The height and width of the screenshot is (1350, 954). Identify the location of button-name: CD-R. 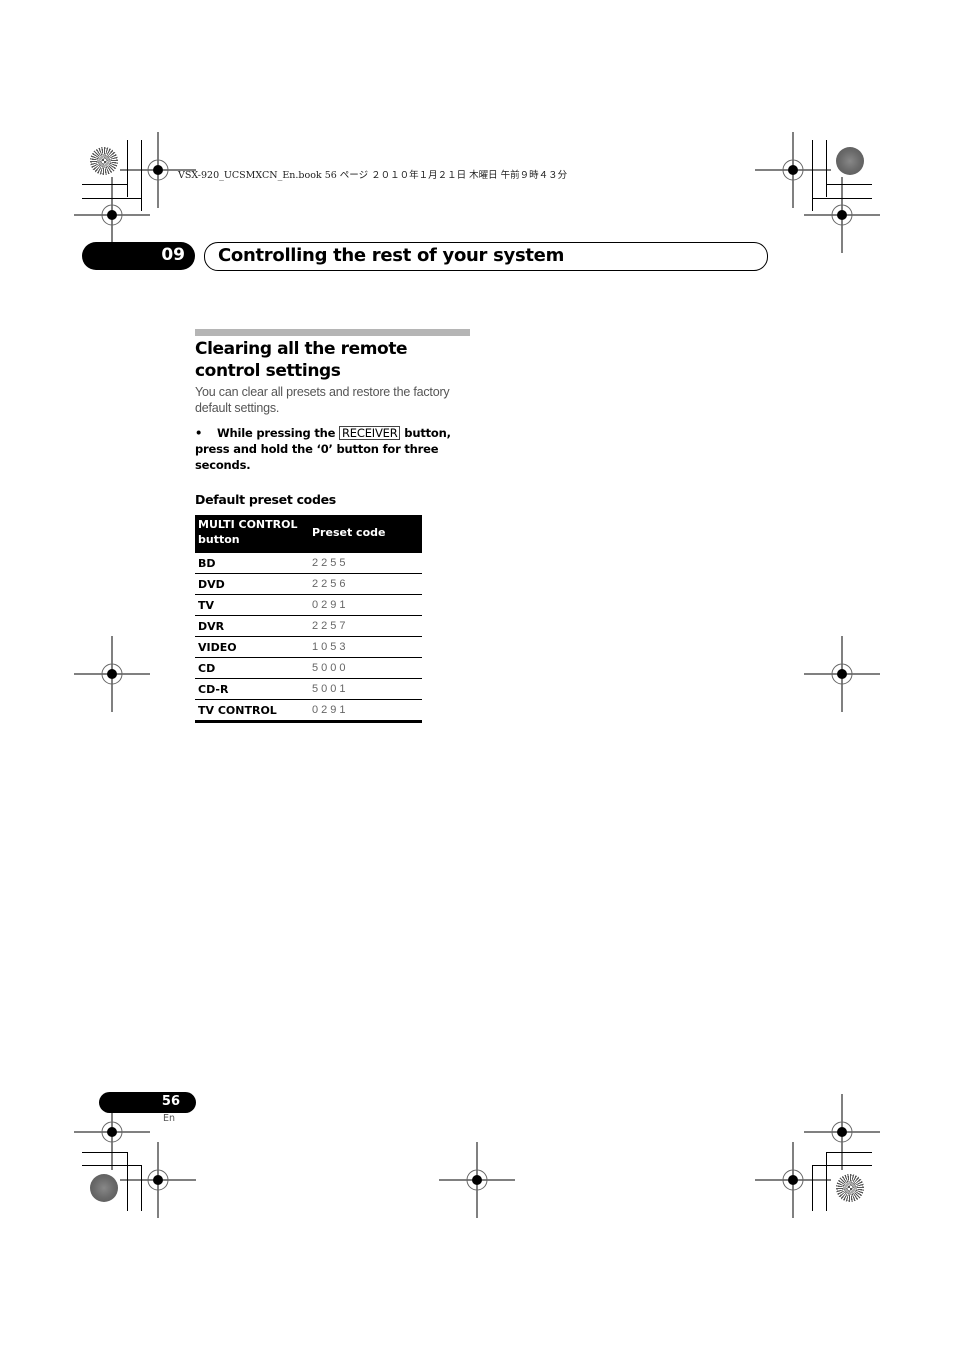
(252, 689).